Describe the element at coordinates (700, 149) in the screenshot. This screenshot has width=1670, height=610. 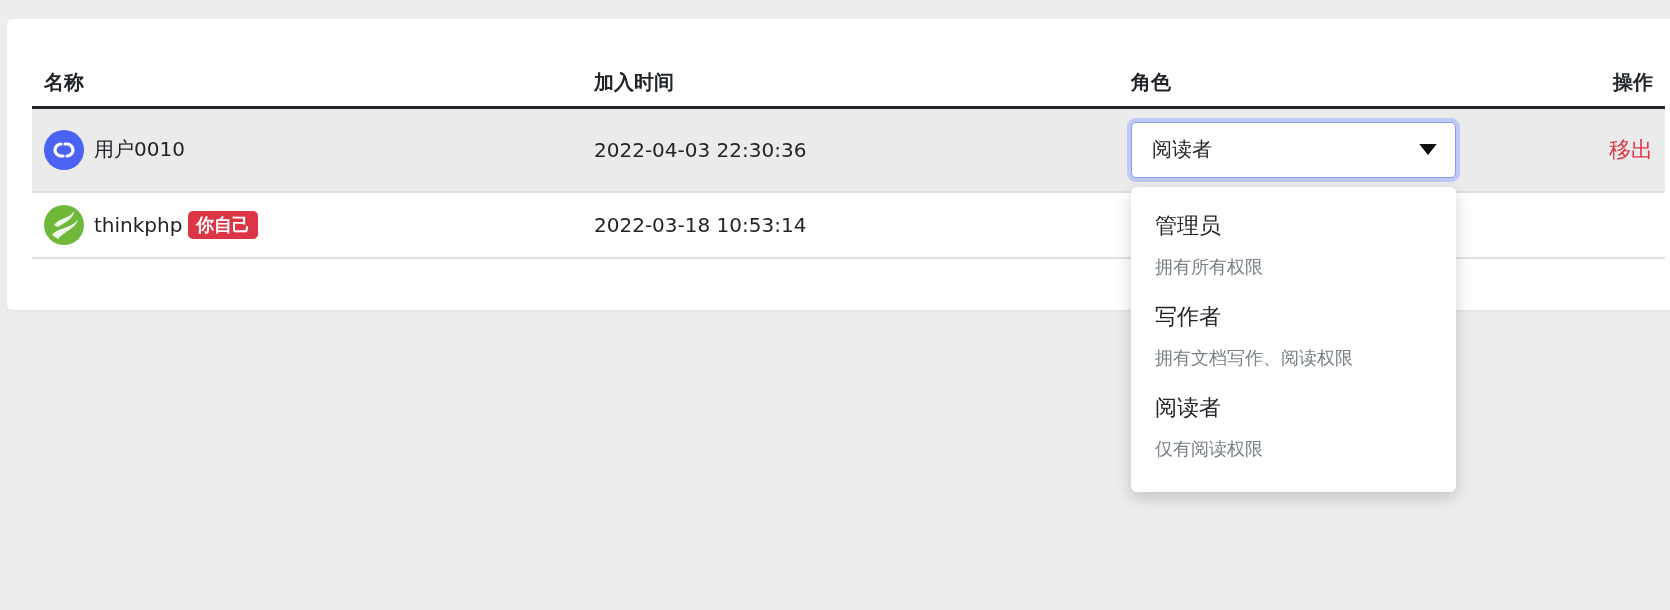
I see `join-time: 2022-04-03 22:30:36` at that location.